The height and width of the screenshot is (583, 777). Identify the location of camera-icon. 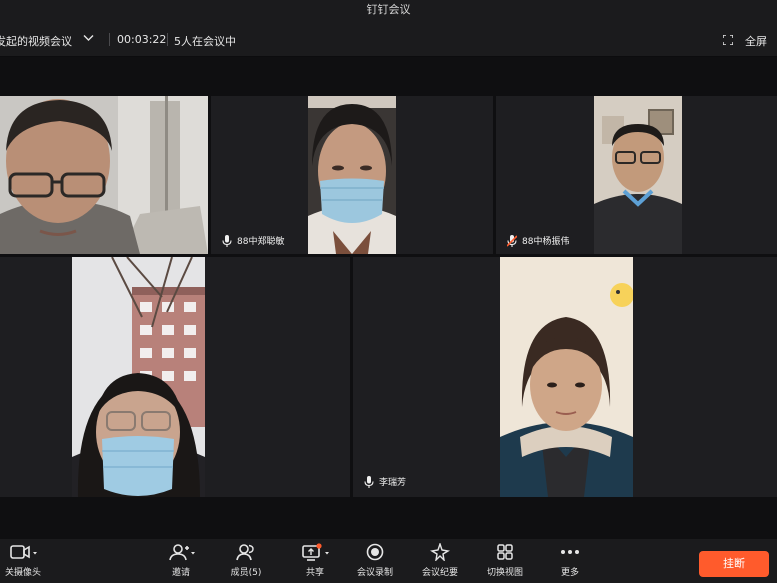
(23, 552).